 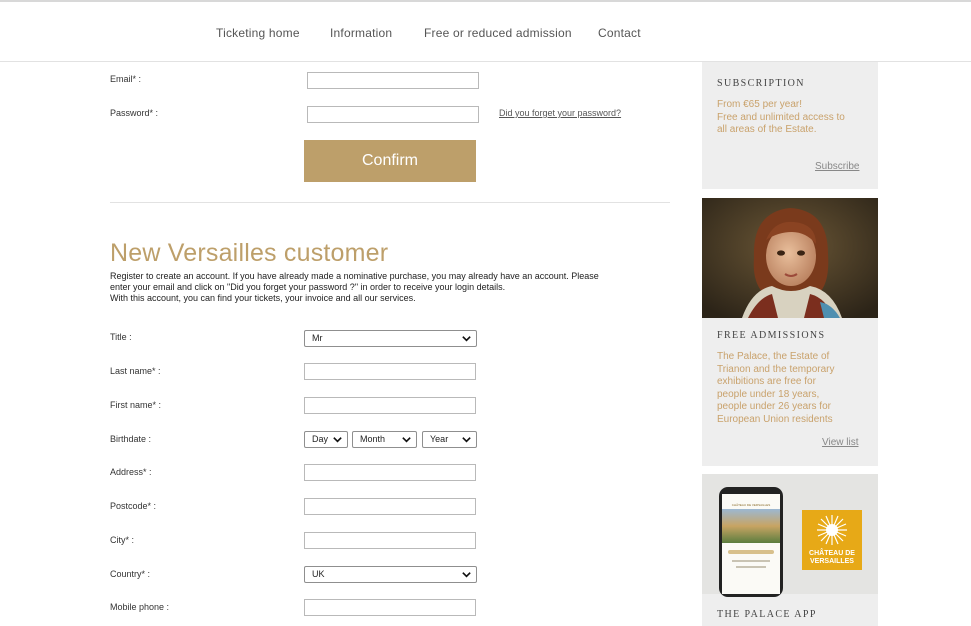 What do you see at coordinates (135, 371) in the screenshot?
I see `last-name-label: Last name* :` at bounding box center [135, 371].